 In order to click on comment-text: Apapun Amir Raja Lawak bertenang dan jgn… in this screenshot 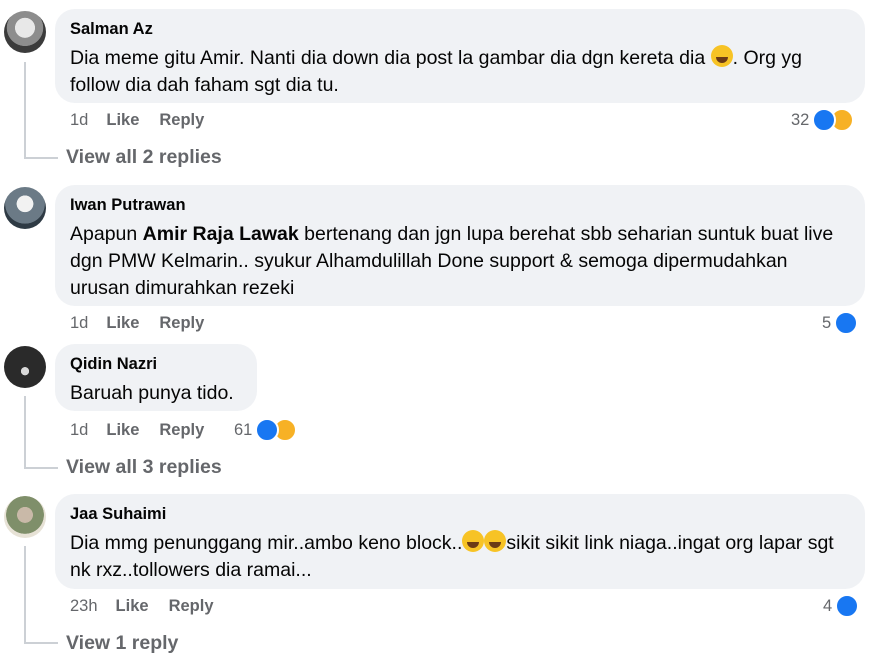, I will do `click(452, 261)`.